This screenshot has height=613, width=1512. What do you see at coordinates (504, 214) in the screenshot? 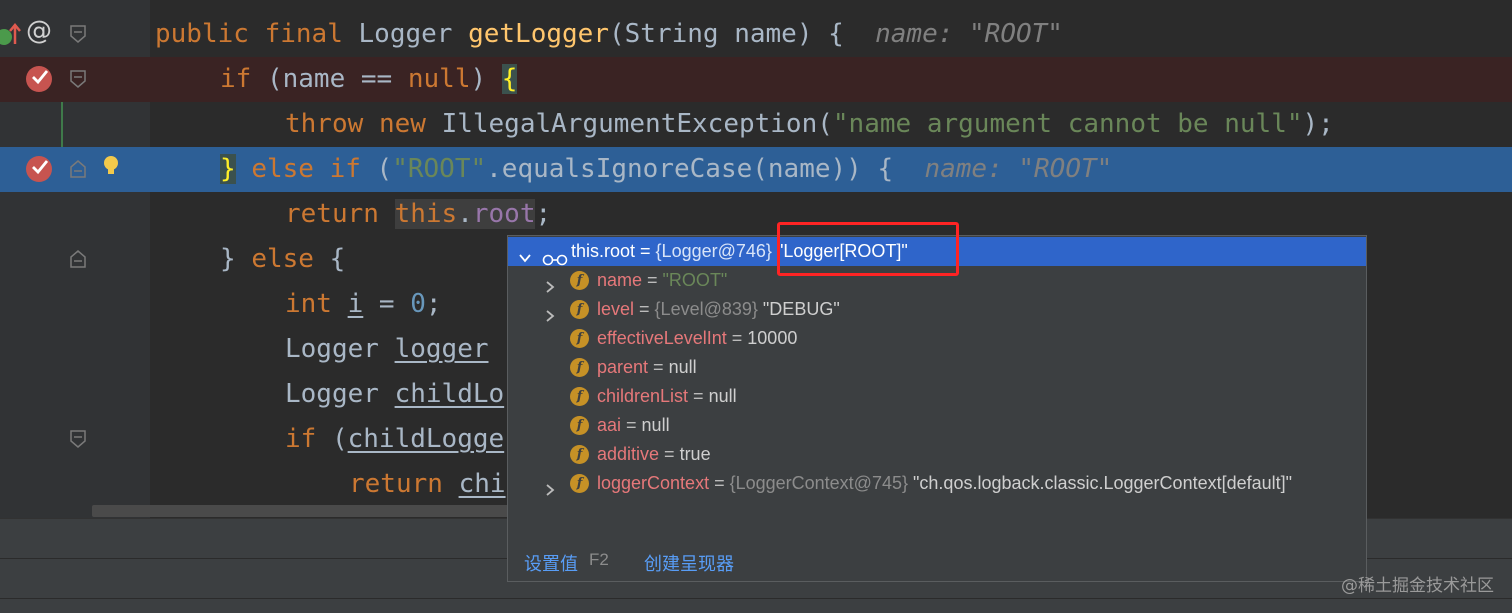
I see `token: root` at bounding box center [504, 214].